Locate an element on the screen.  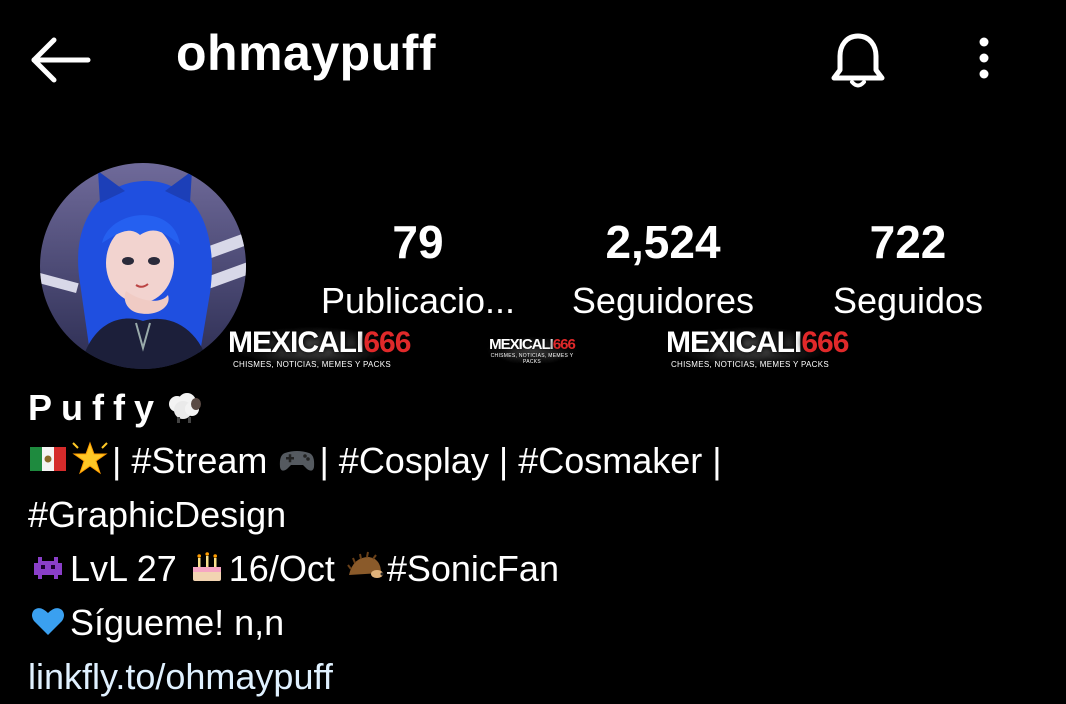
display-name: Puffy is located at coordinates (95, 407).